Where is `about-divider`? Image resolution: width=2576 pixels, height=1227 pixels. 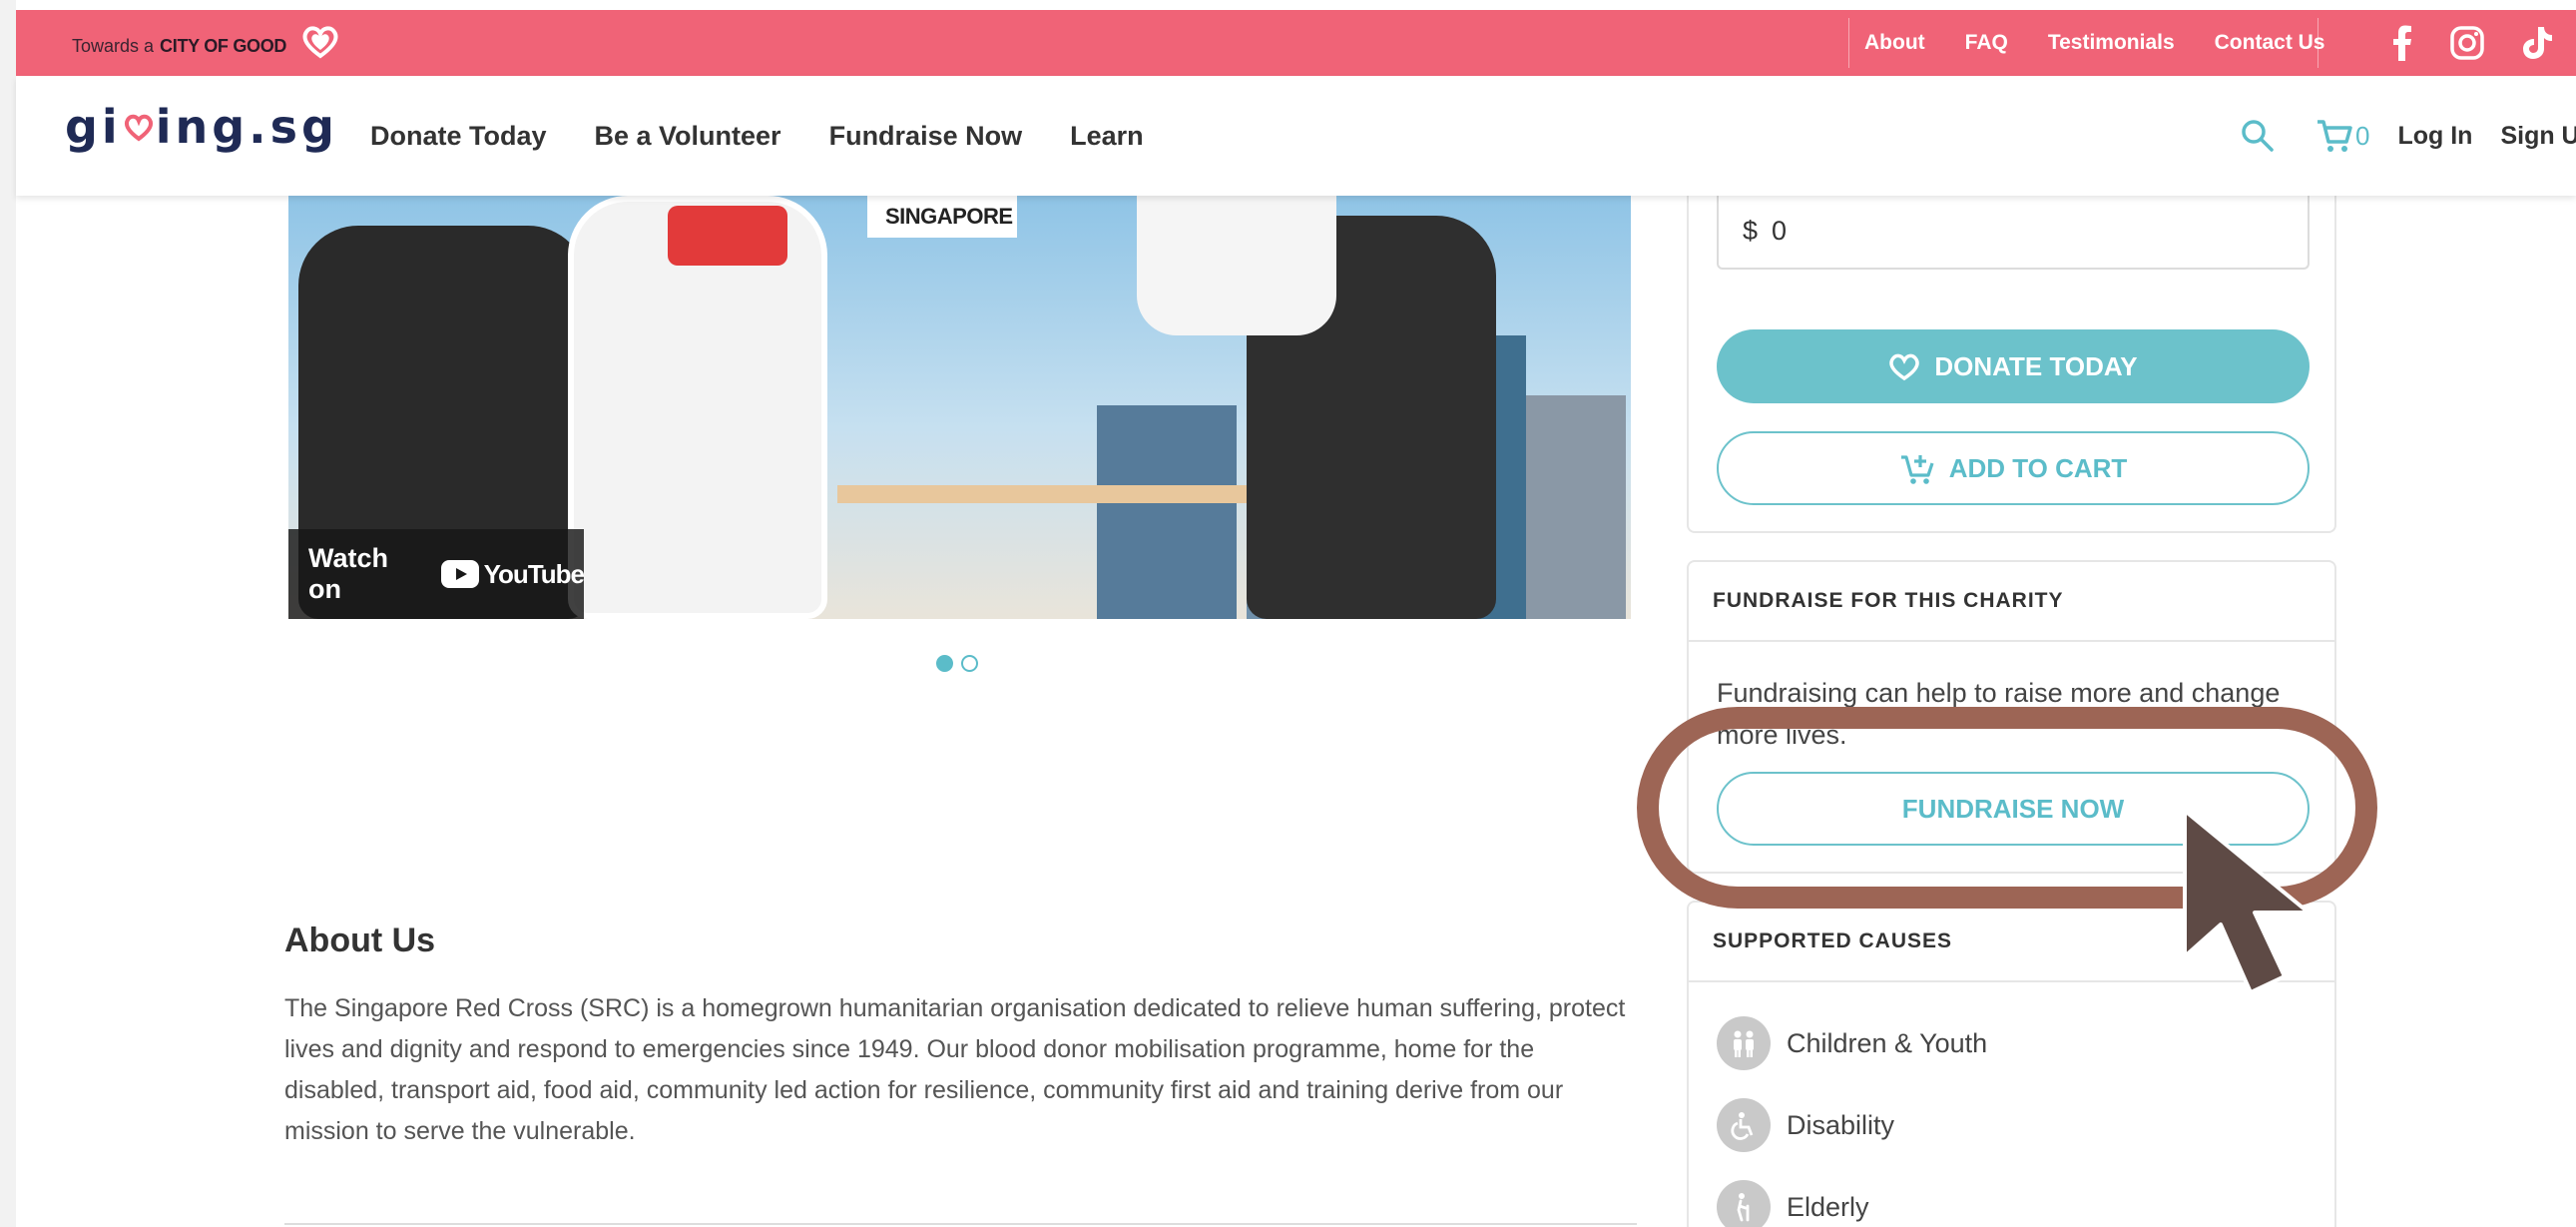 about-divider is located at coordinates (961, 1224).